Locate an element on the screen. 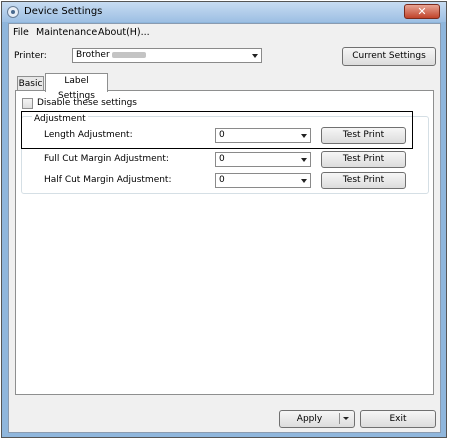 This screenshot has width=450, height=441. current-settings-button: Current Settings is located at coordinates (389, 56).